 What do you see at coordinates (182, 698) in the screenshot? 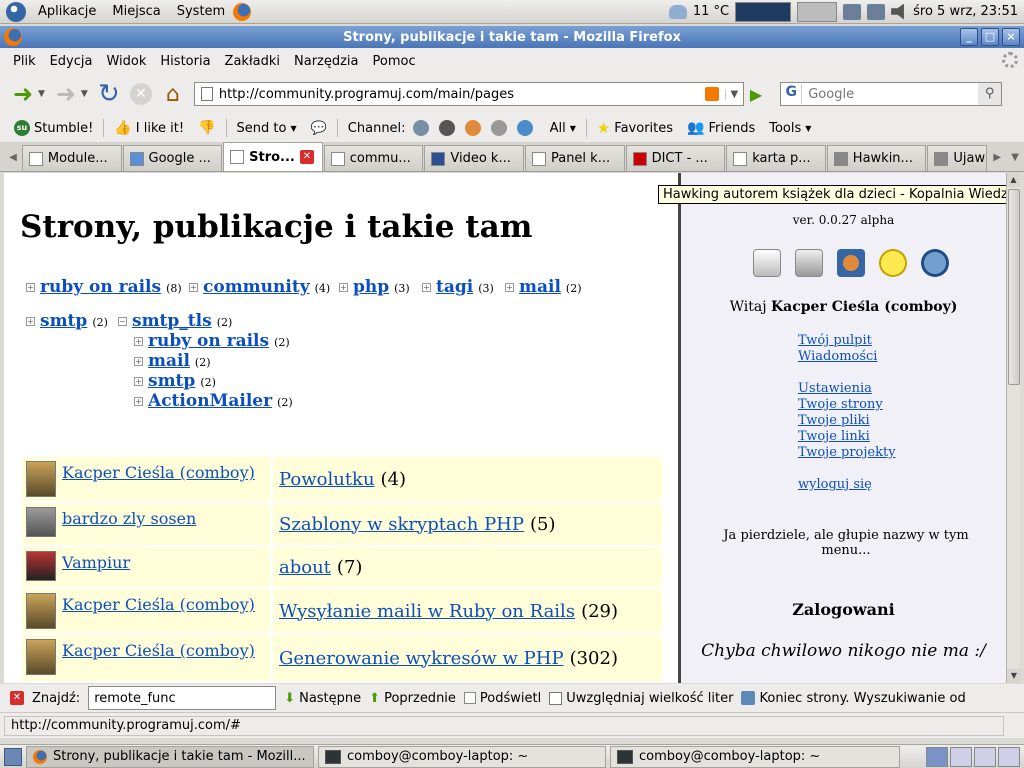
I see `find-input` at bounding box center [182, 698].